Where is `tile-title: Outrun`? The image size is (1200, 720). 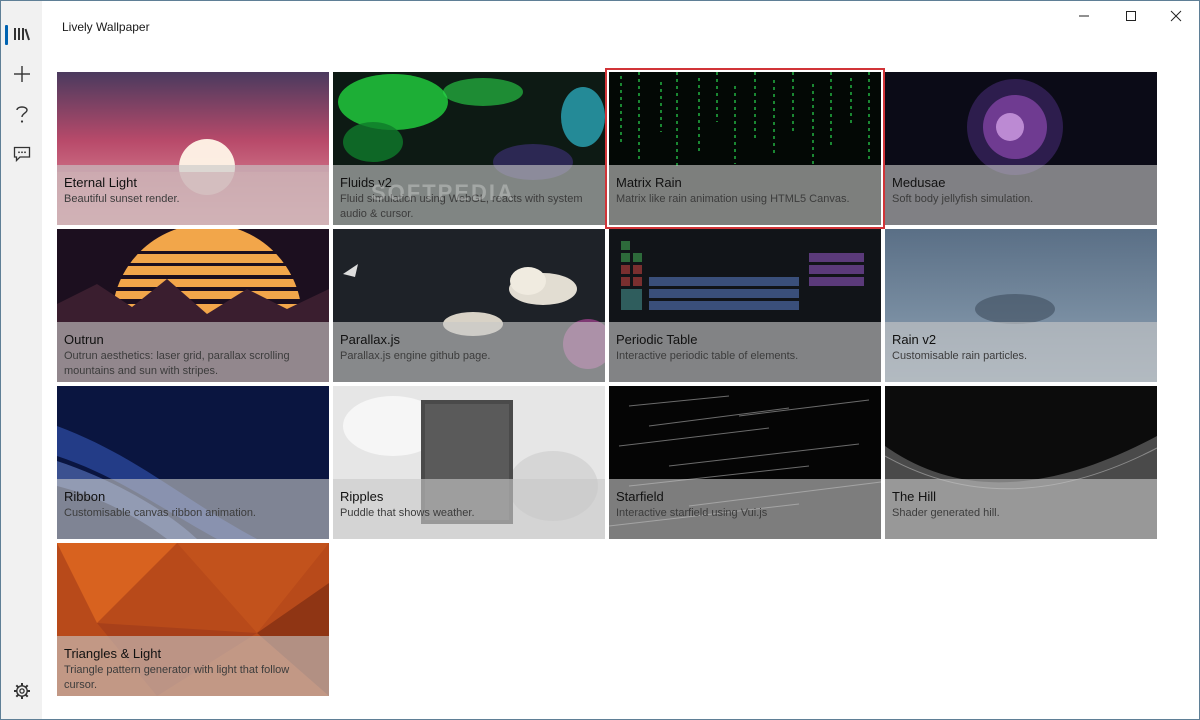 tile-title: Outrun is located at coordinates (84, 339).